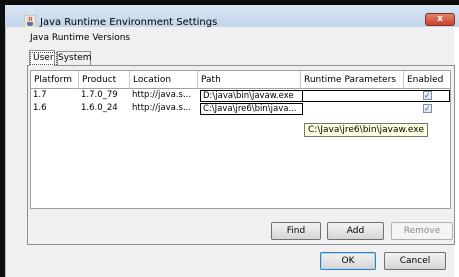  What do you see at coordinates (164, 80) in the screenshot?
I see `column-header-location: Location` at bounding box center [164, 80].